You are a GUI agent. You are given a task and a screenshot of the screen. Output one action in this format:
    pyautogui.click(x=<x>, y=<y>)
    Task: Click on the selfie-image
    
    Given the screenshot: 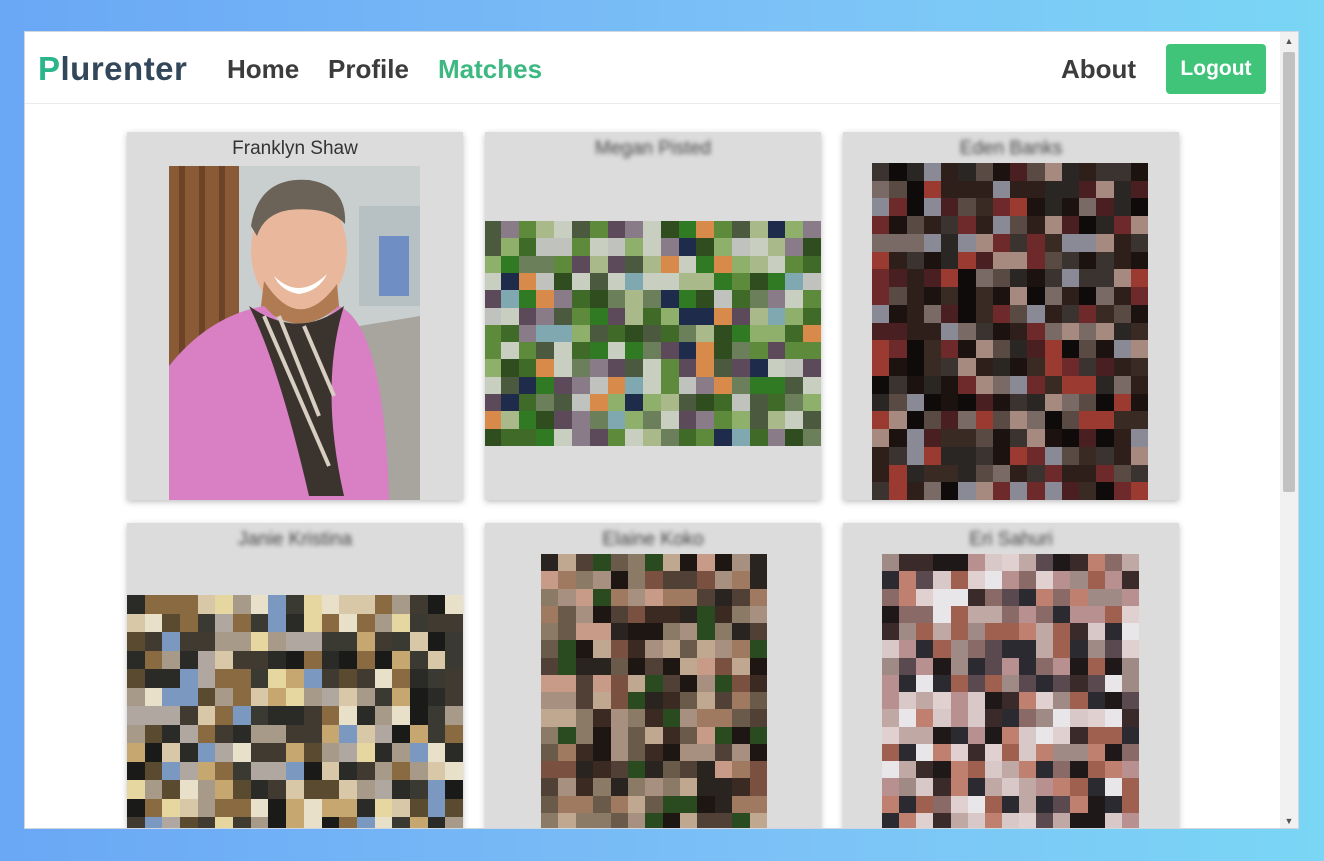 What is the action you would take?
    pyautogui.click(x=294, y=333)
    